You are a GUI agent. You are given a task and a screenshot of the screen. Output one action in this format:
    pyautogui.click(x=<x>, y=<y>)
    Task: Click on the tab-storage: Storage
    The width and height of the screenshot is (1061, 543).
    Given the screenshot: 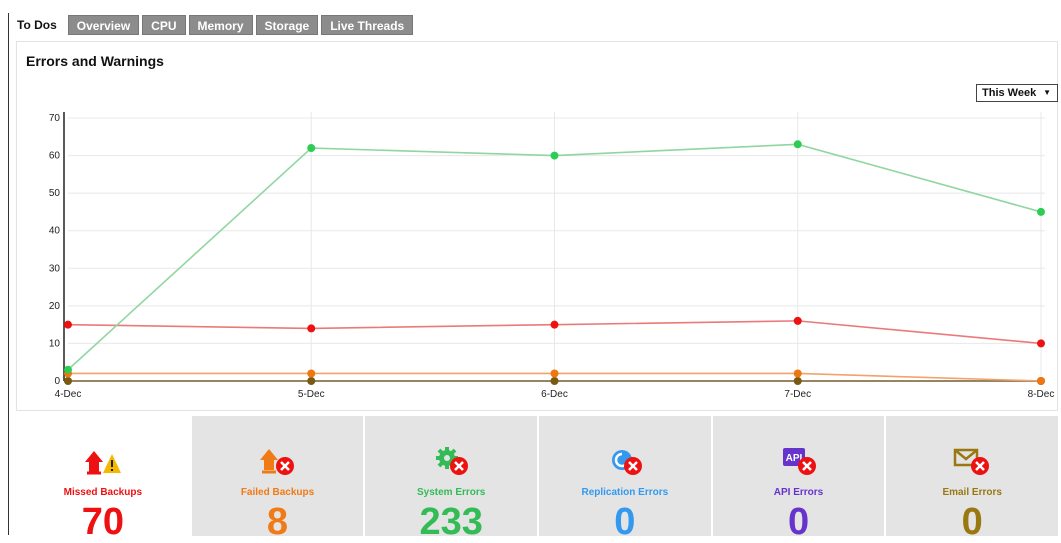 What is the action you would take?
    pyautogui.click(x=287, y=25)
    